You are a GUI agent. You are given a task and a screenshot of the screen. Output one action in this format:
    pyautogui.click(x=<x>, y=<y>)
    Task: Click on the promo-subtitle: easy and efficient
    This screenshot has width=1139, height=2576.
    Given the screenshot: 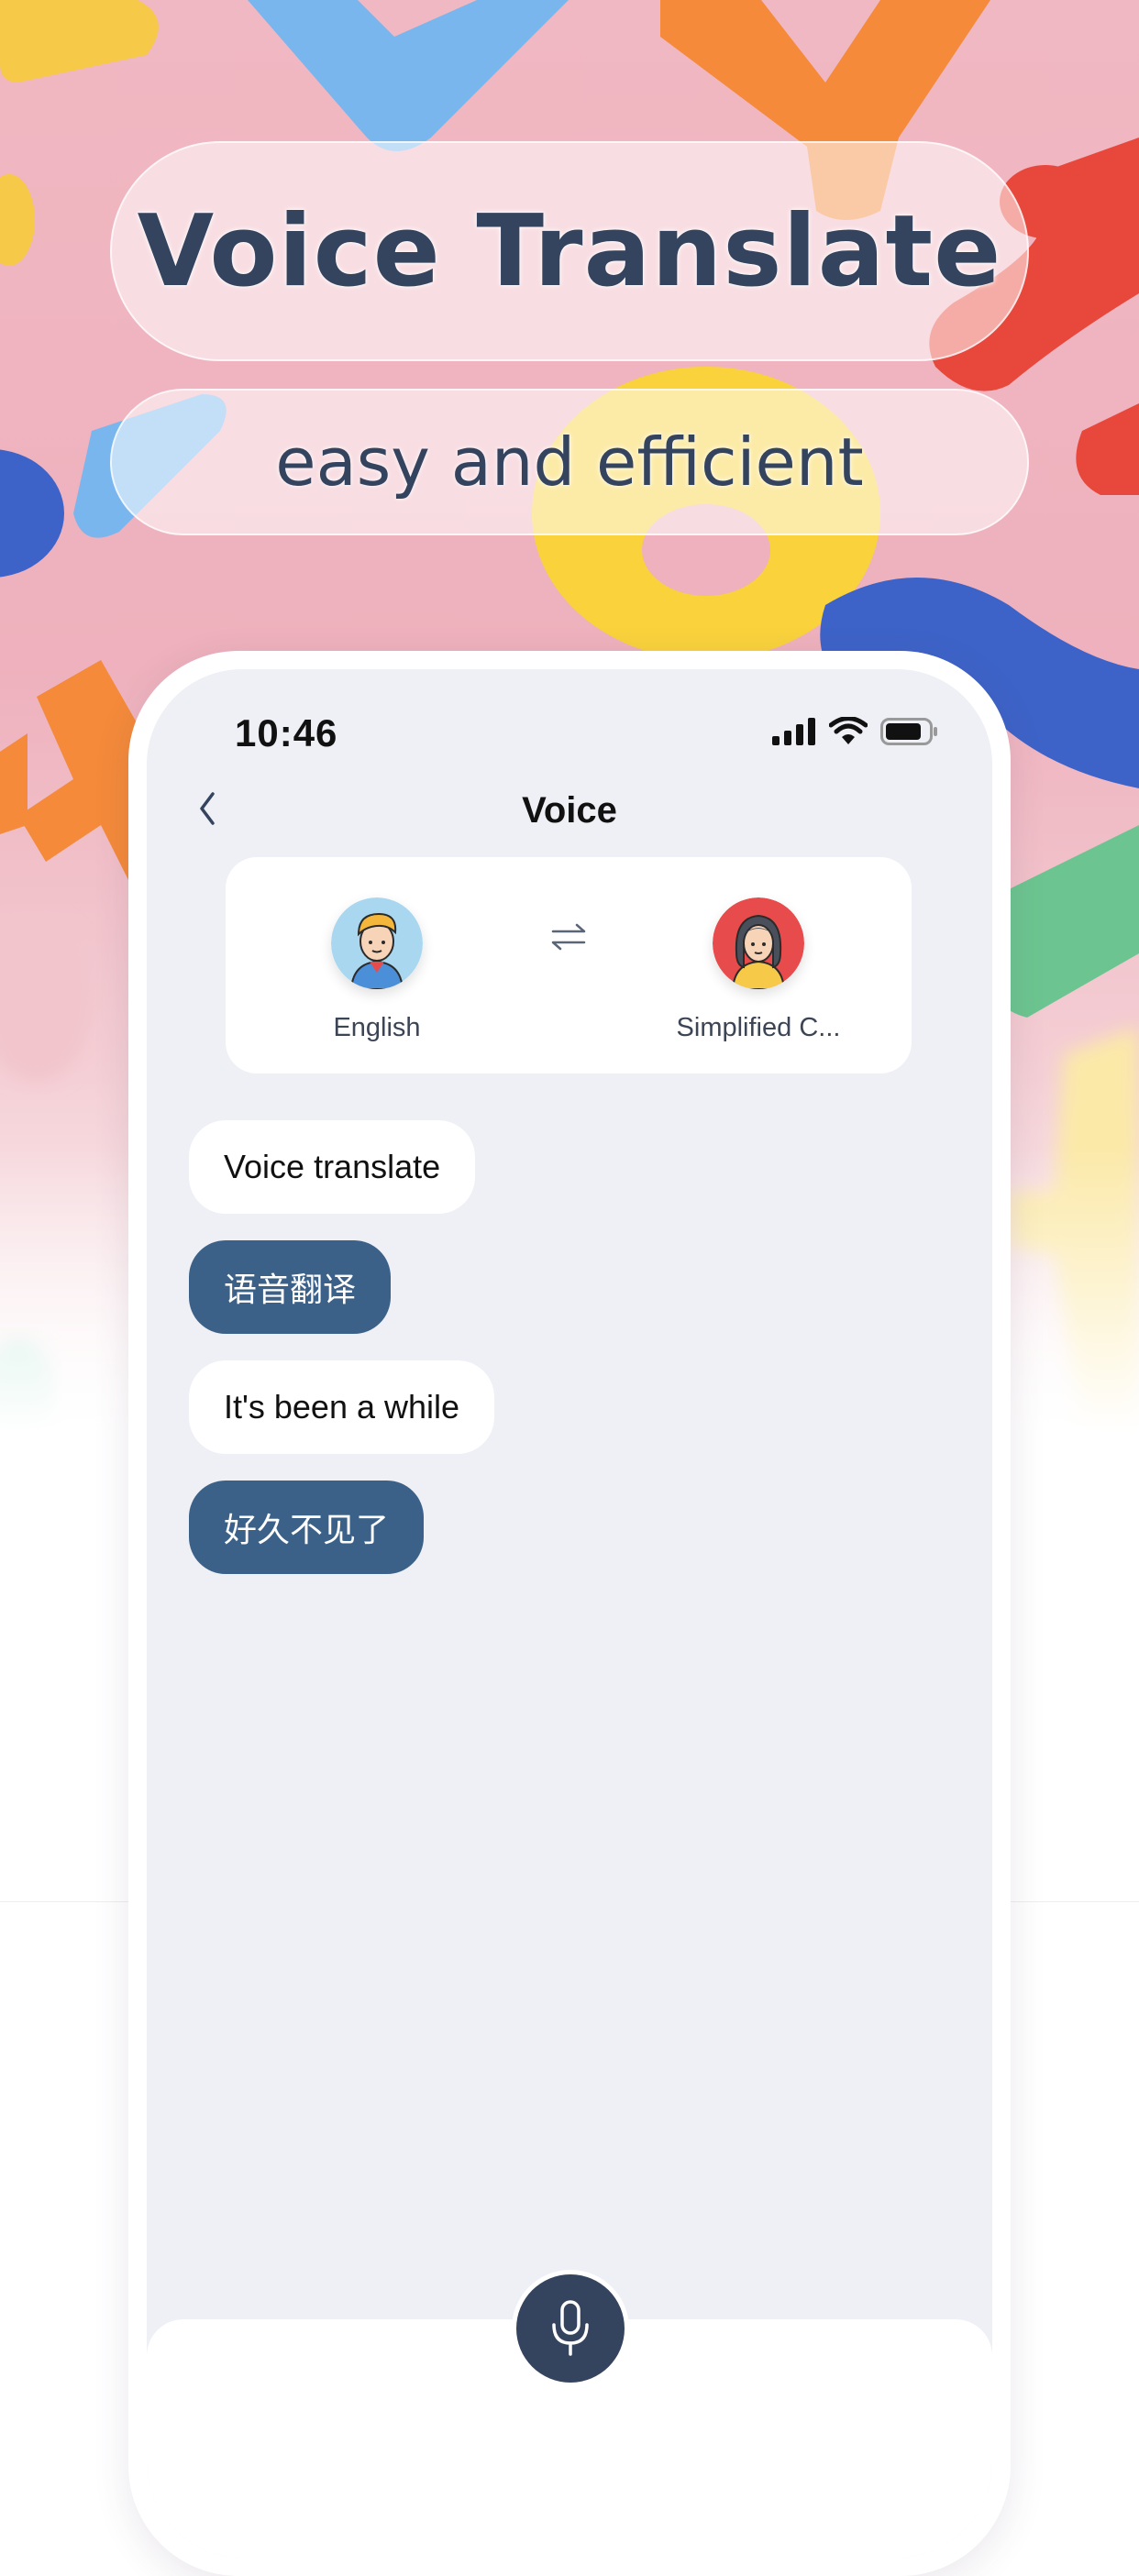 What is the action you would take?
    pyautogui.click(x=569, y=462)
    